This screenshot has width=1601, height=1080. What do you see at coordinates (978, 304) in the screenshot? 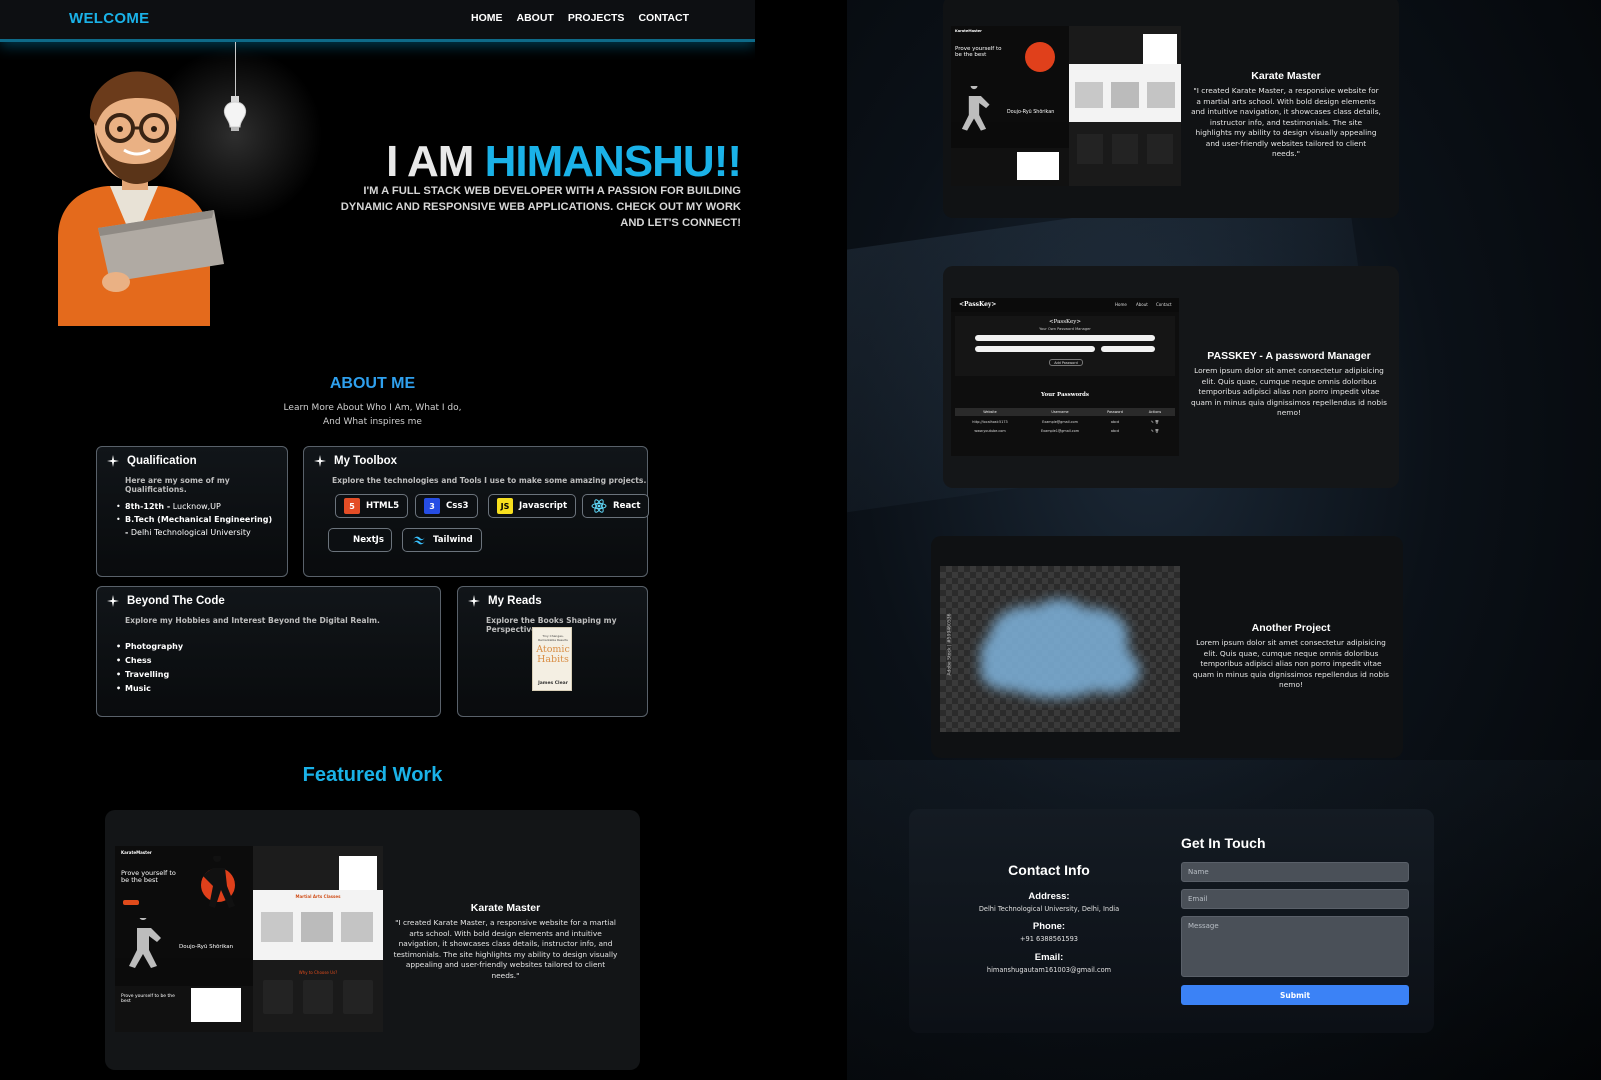
I see `passkey-logo: <PassKey>` at bounding box center [978, 304].